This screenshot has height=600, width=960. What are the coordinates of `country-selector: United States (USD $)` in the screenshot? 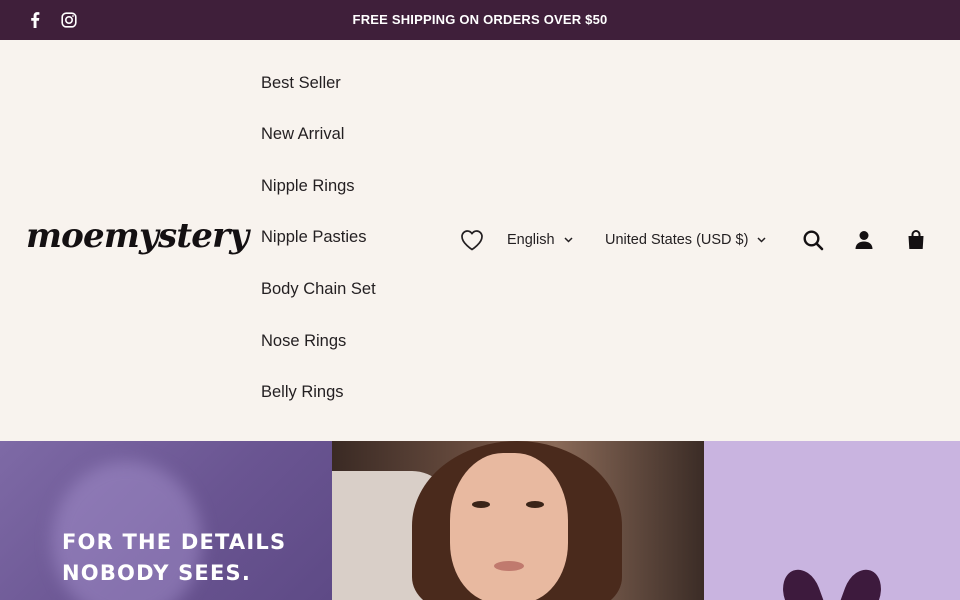 It's located at (685, 240).